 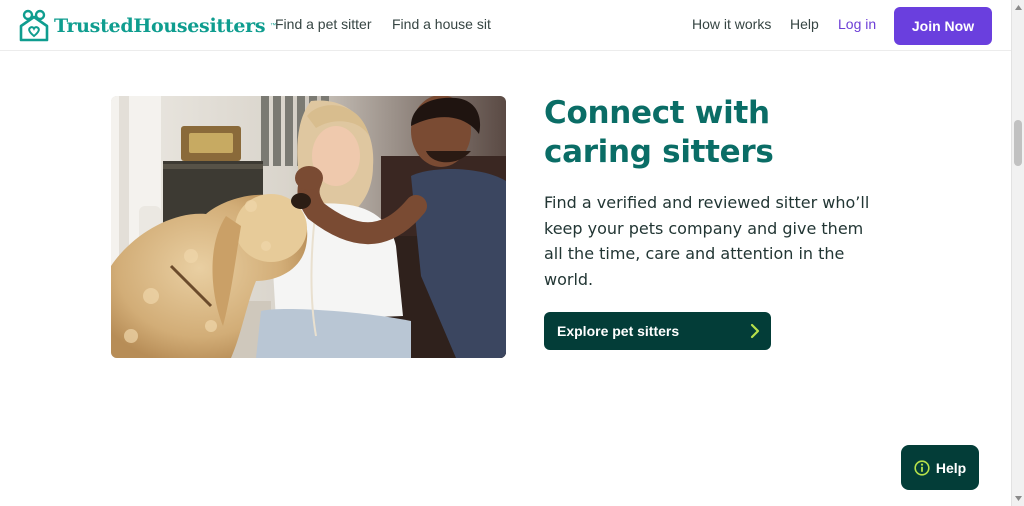 I want to click on chevron-right-icon, so click(x=755, y=331).